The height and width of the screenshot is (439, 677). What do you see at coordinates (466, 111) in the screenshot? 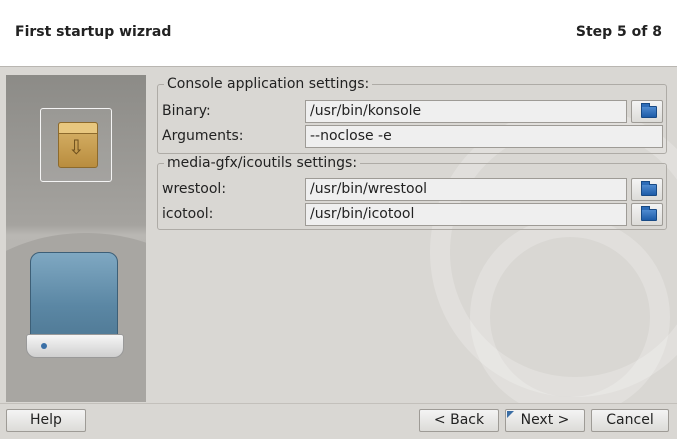
I see `binary-field: /usr/bin/konsole` at bounding box center [466, 111].